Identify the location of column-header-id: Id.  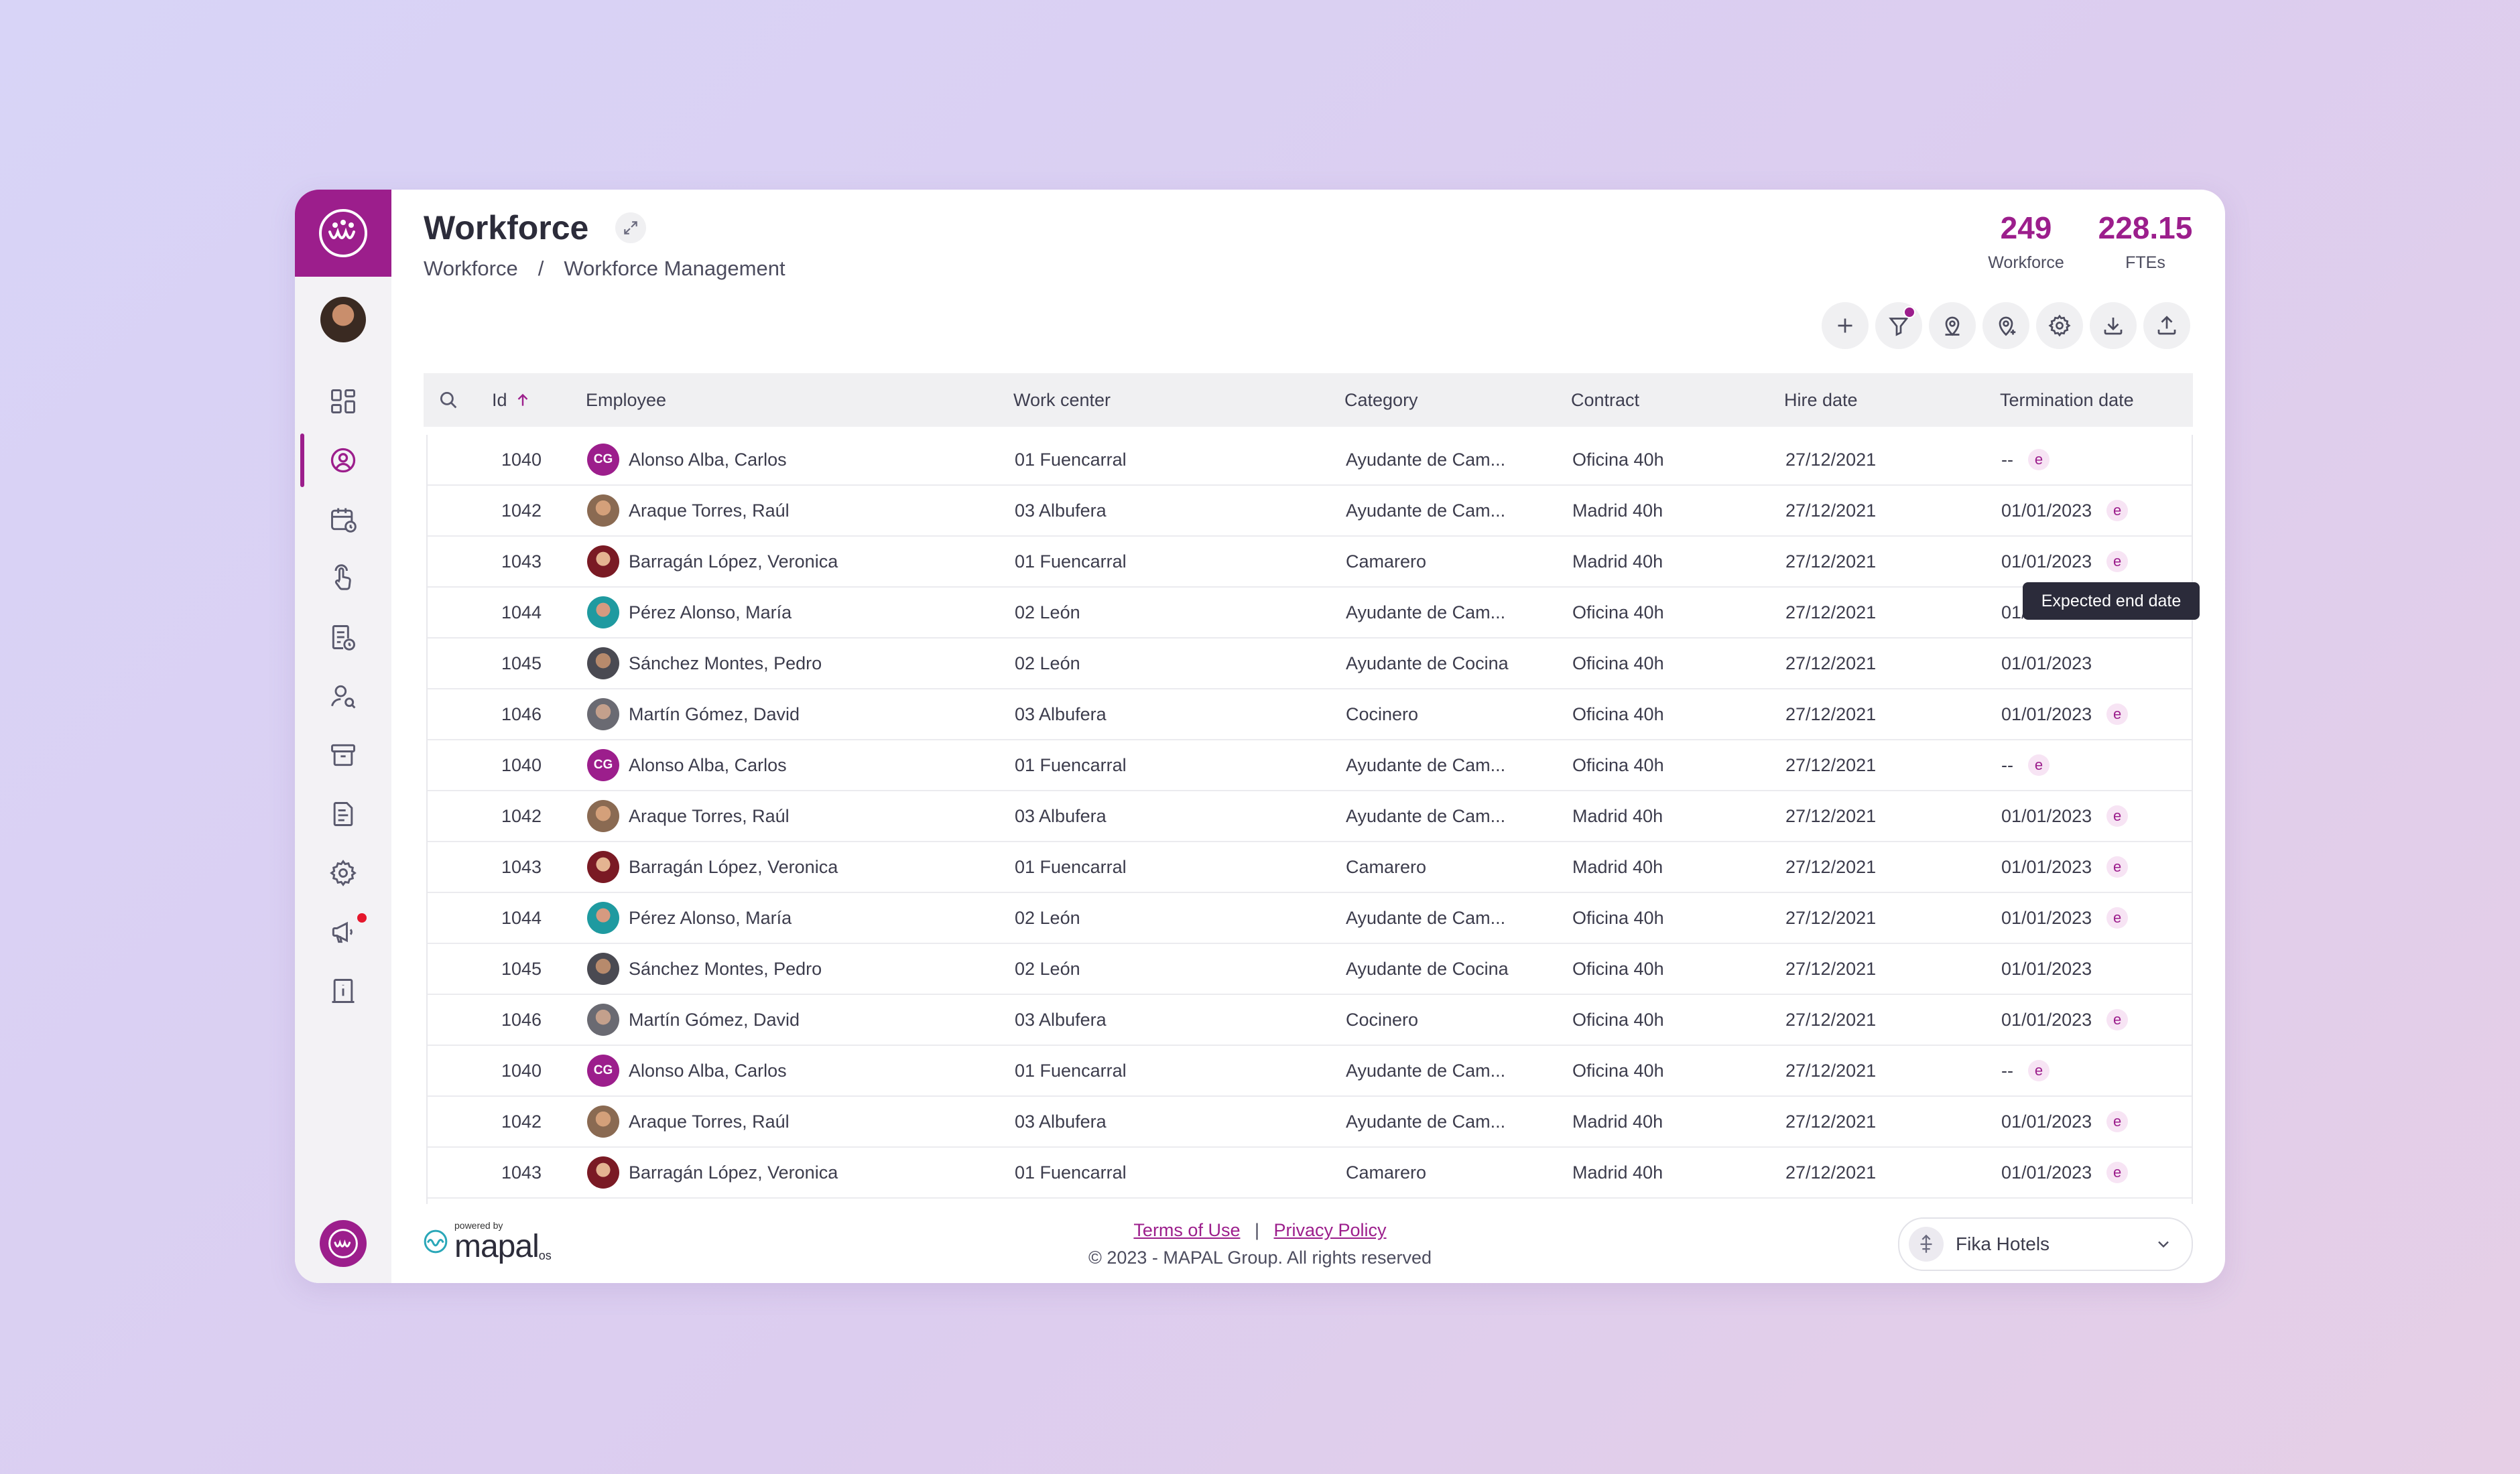
(512, 400).